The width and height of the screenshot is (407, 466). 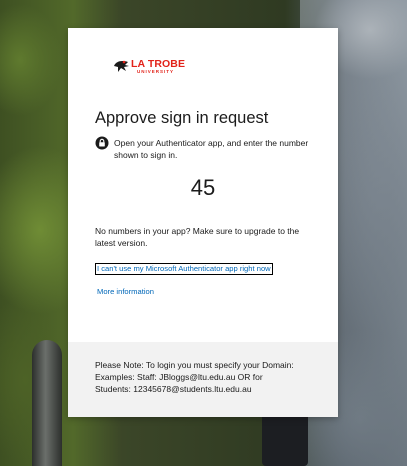 What do you see at coordinates (121, 66) in the screenshot?
I see `la-trobe-crest-icon` at bounding box center [121, 66].